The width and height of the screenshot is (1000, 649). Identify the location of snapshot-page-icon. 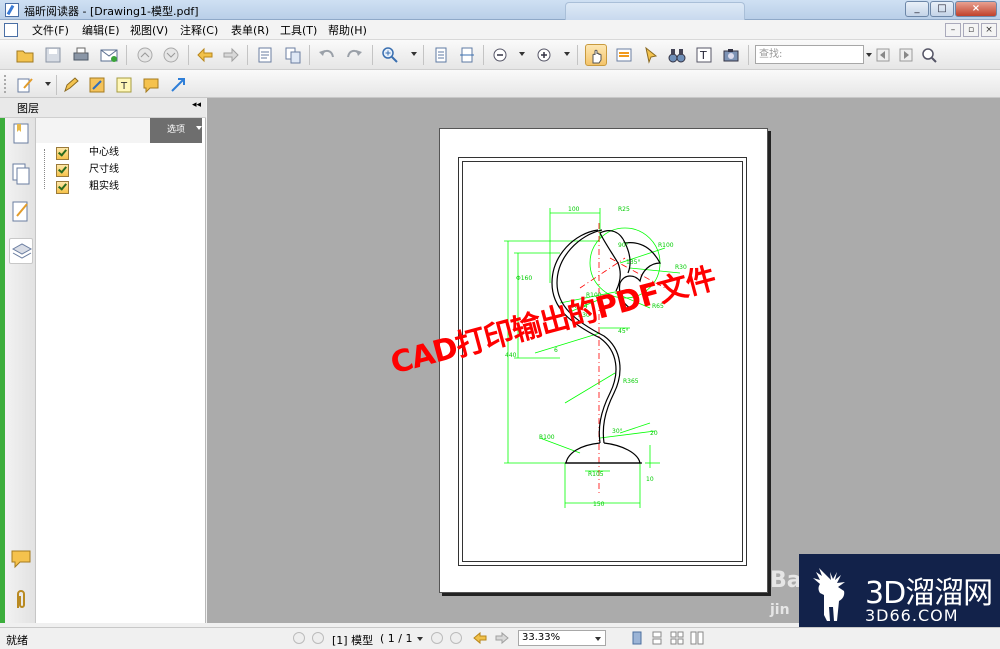
(265, 55).